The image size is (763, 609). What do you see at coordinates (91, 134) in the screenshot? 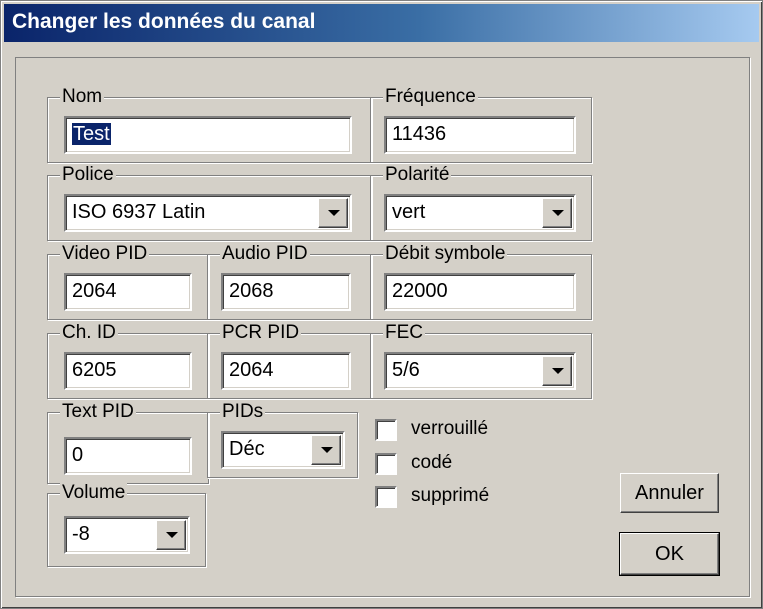
I see `nom-value: Test` at bounding box center [91, 134].